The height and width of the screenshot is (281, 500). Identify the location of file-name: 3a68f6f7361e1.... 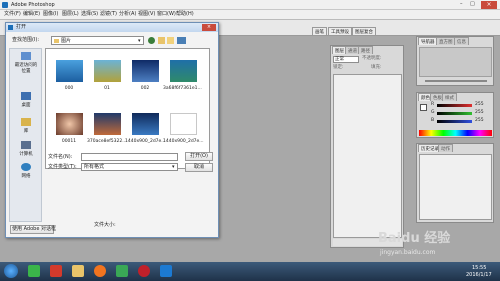
(182, 88).